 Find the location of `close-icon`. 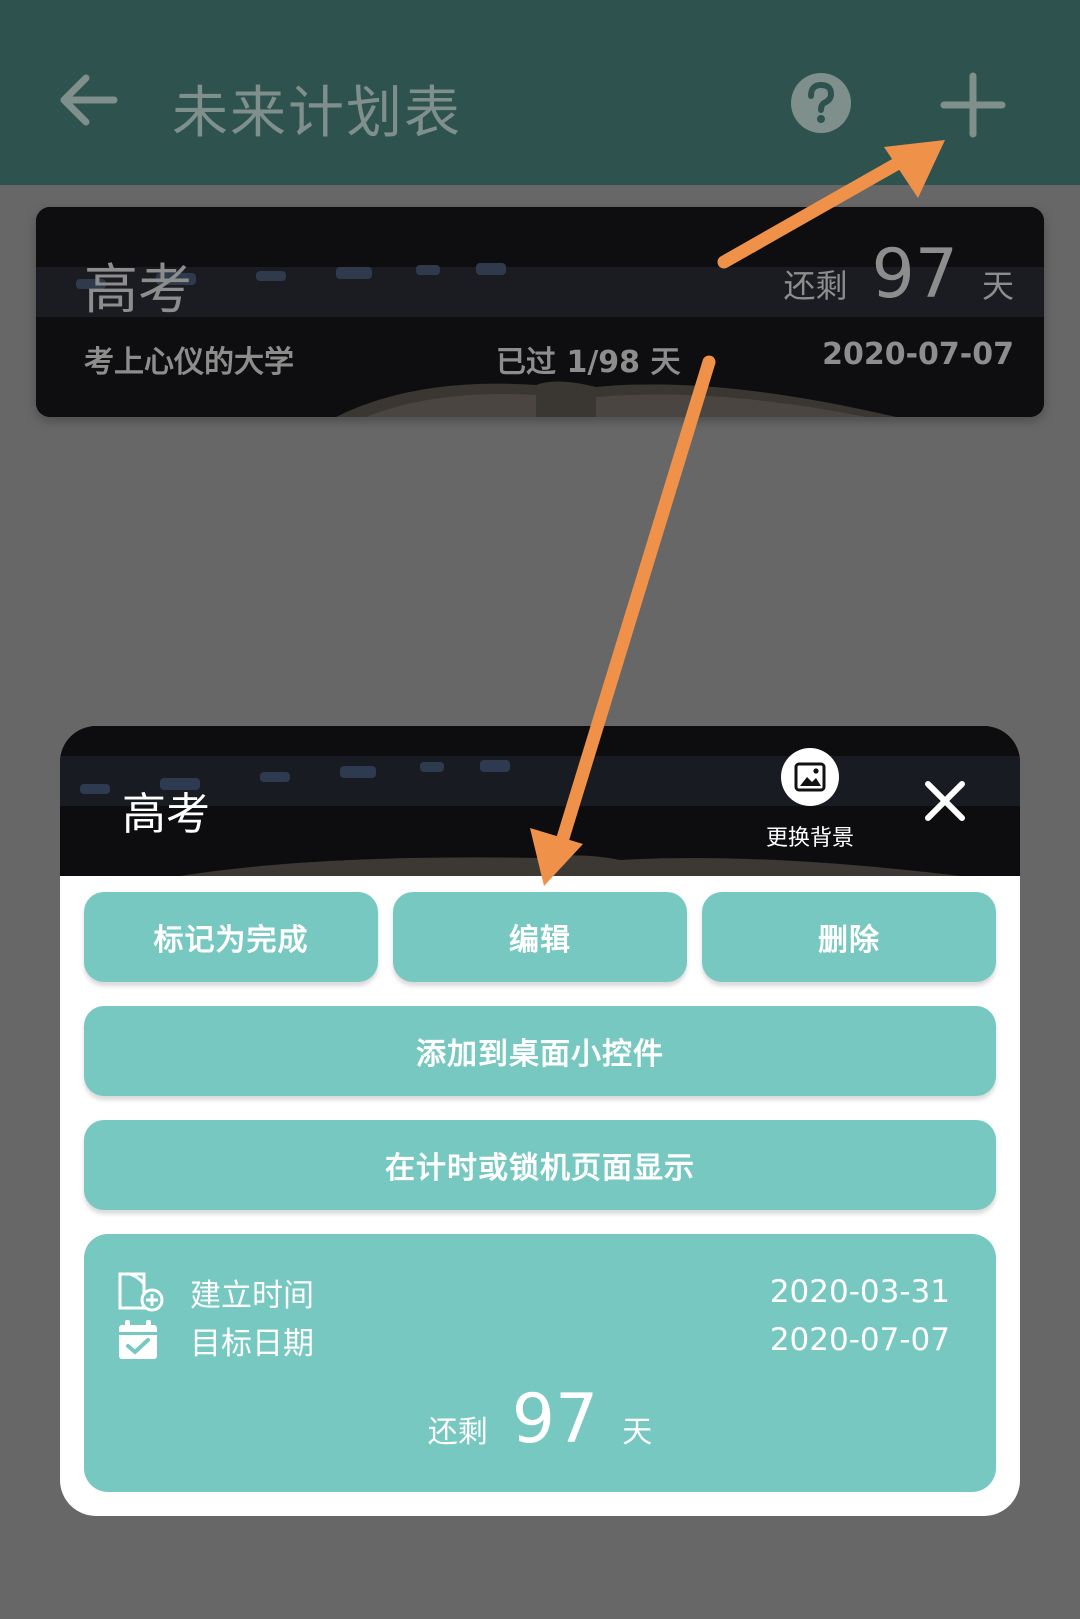

close-icon is located at coordinates (945, 801).